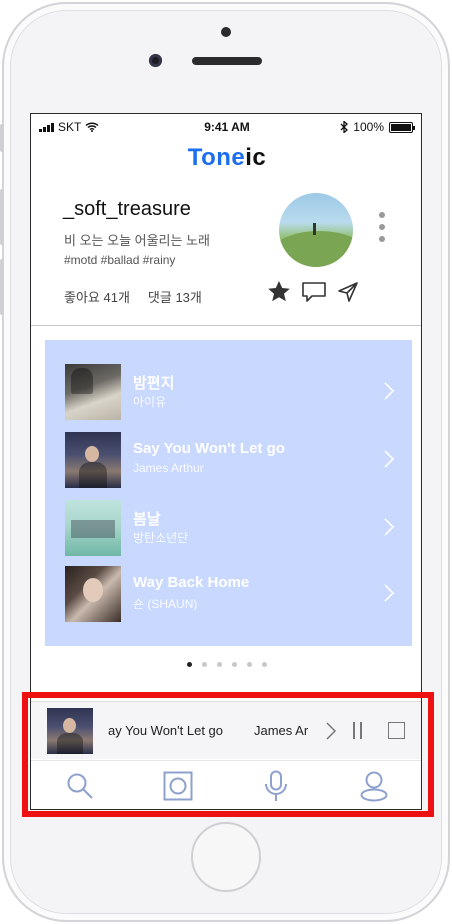  I want to click on likes-count: 좋아요 41개, so click(97, 296).